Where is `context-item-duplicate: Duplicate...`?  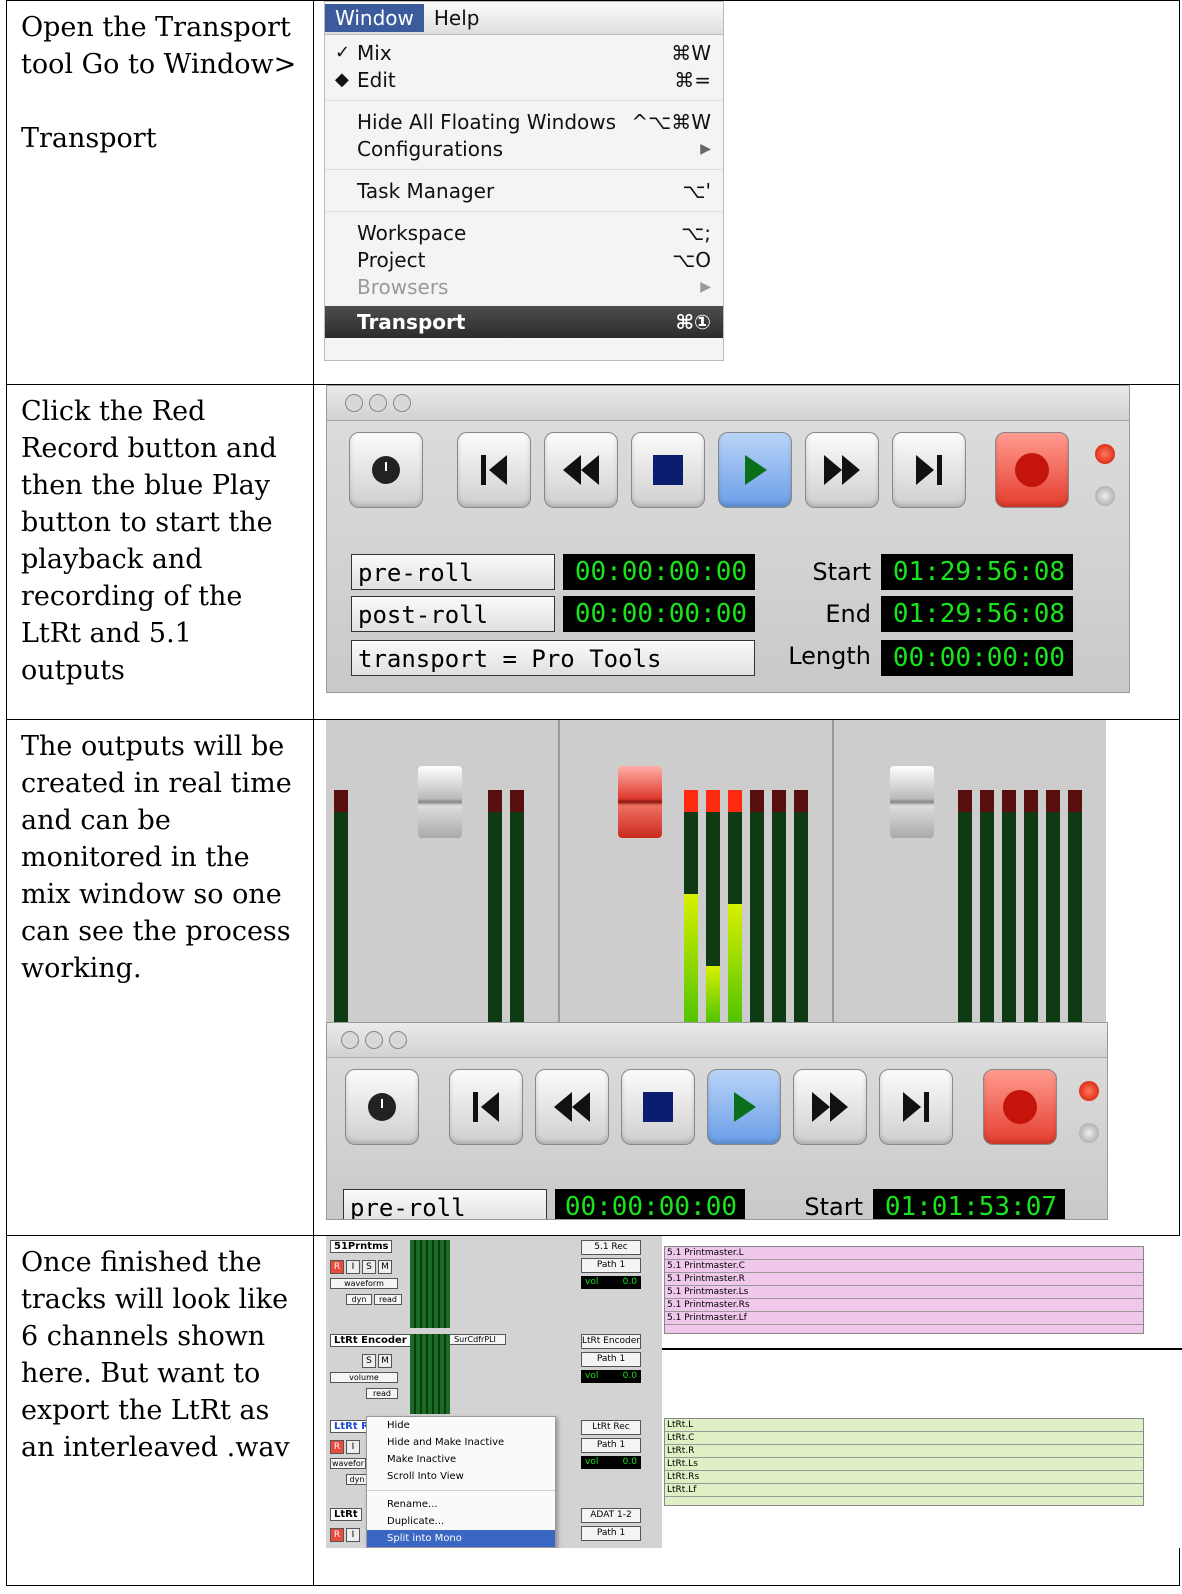
context-item-duplicate: Duplicate... is located at coordinates (461, 1521).